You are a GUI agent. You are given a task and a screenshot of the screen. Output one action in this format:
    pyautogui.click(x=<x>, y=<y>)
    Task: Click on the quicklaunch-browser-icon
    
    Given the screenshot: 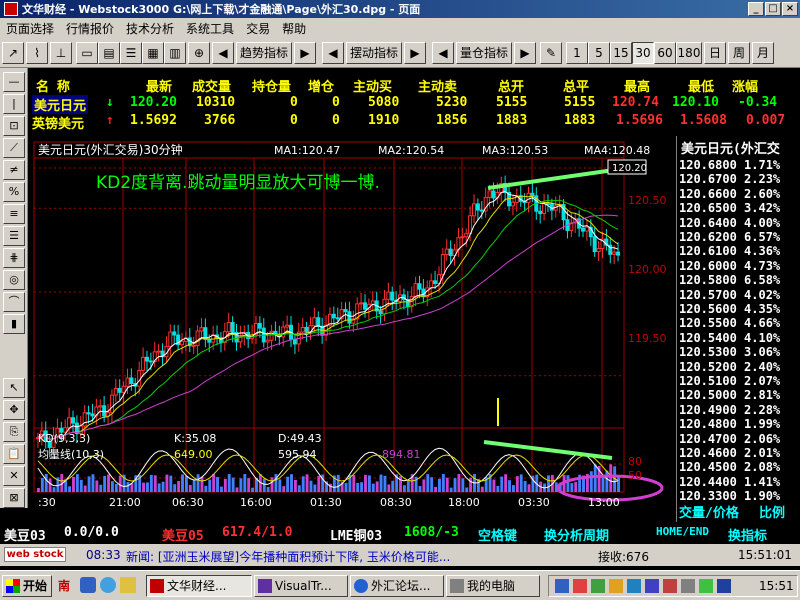 What is the action you would take?
    pyautogui.click(x=88, y=585)
    